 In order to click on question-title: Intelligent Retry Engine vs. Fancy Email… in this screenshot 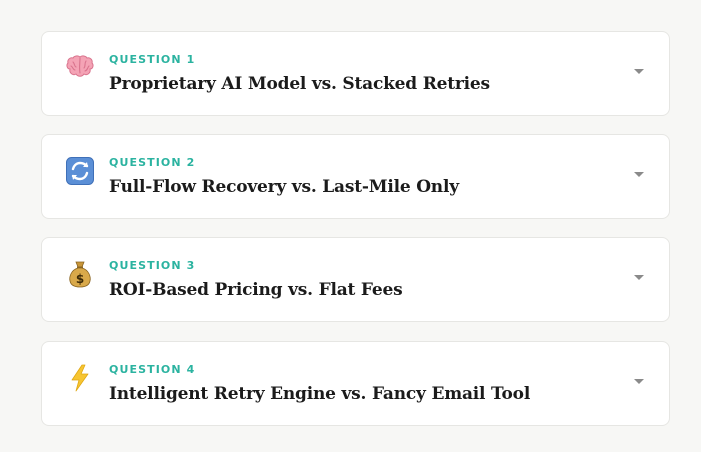, I will do `click(320, 394)`.